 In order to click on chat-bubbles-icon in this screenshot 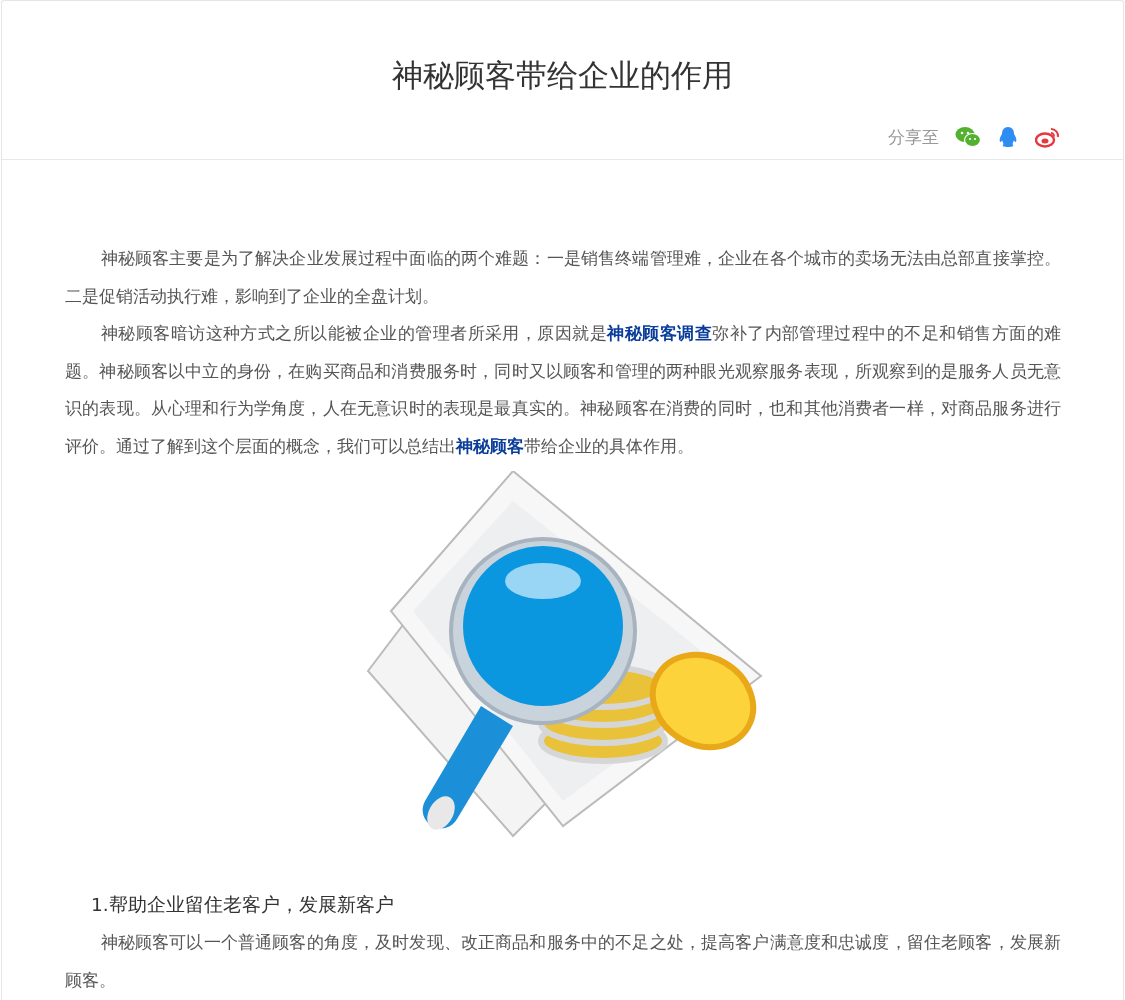, I will do `click(968, 137)`.